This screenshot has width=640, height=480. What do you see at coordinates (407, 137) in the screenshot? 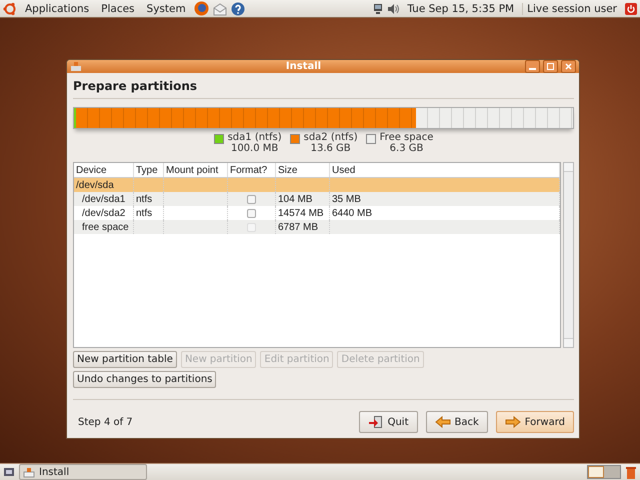
I see `legend-label: Free space` at bounding box center [407, 137].